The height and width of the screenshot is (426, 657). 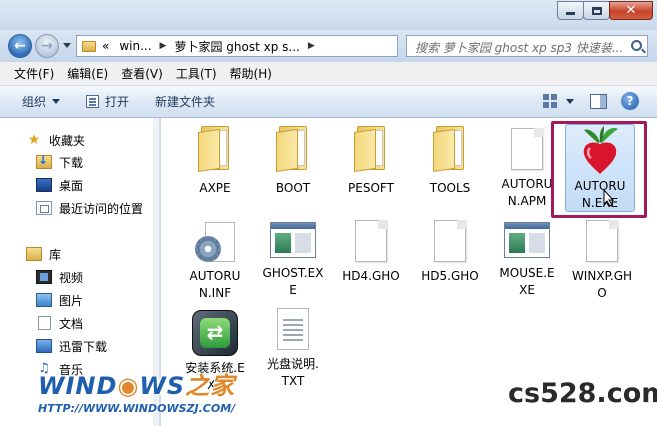 What do you see at coordinates (87, 73) in the screenshot?
I see `menu-edit: 编辑(E)` at bounding box center [87, 73].